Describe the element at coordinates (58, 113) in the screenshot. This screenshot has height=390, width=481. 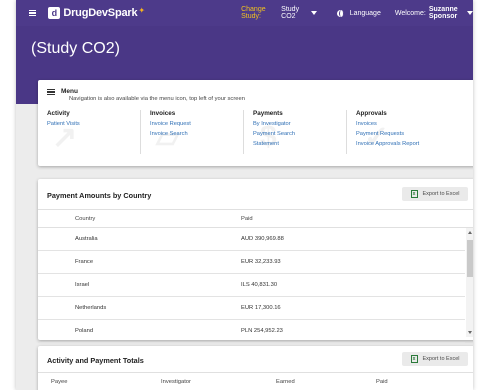
I see `menu-heading-activity: Activity` at that location.